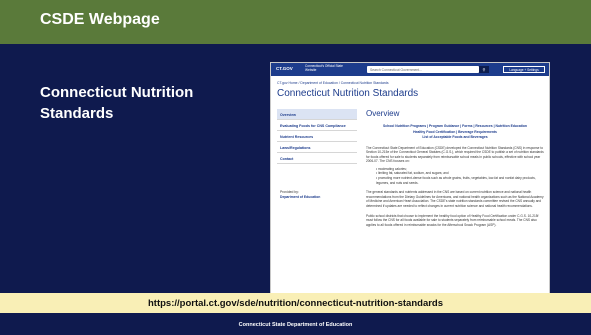 The width and height of the screenshot is (591, 335). I want to click on search-icon: ⚲, so click(484, 69).